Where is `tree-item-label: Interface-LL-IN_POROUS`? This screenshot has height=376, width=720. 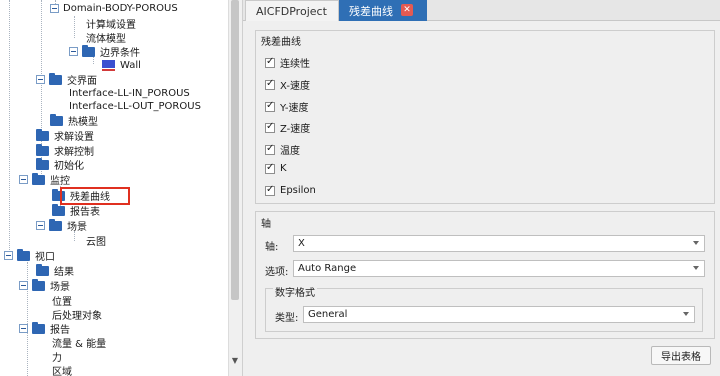
tree-item-label: Interface-LL-IN_POROUS is located at coordinates (129, 93).